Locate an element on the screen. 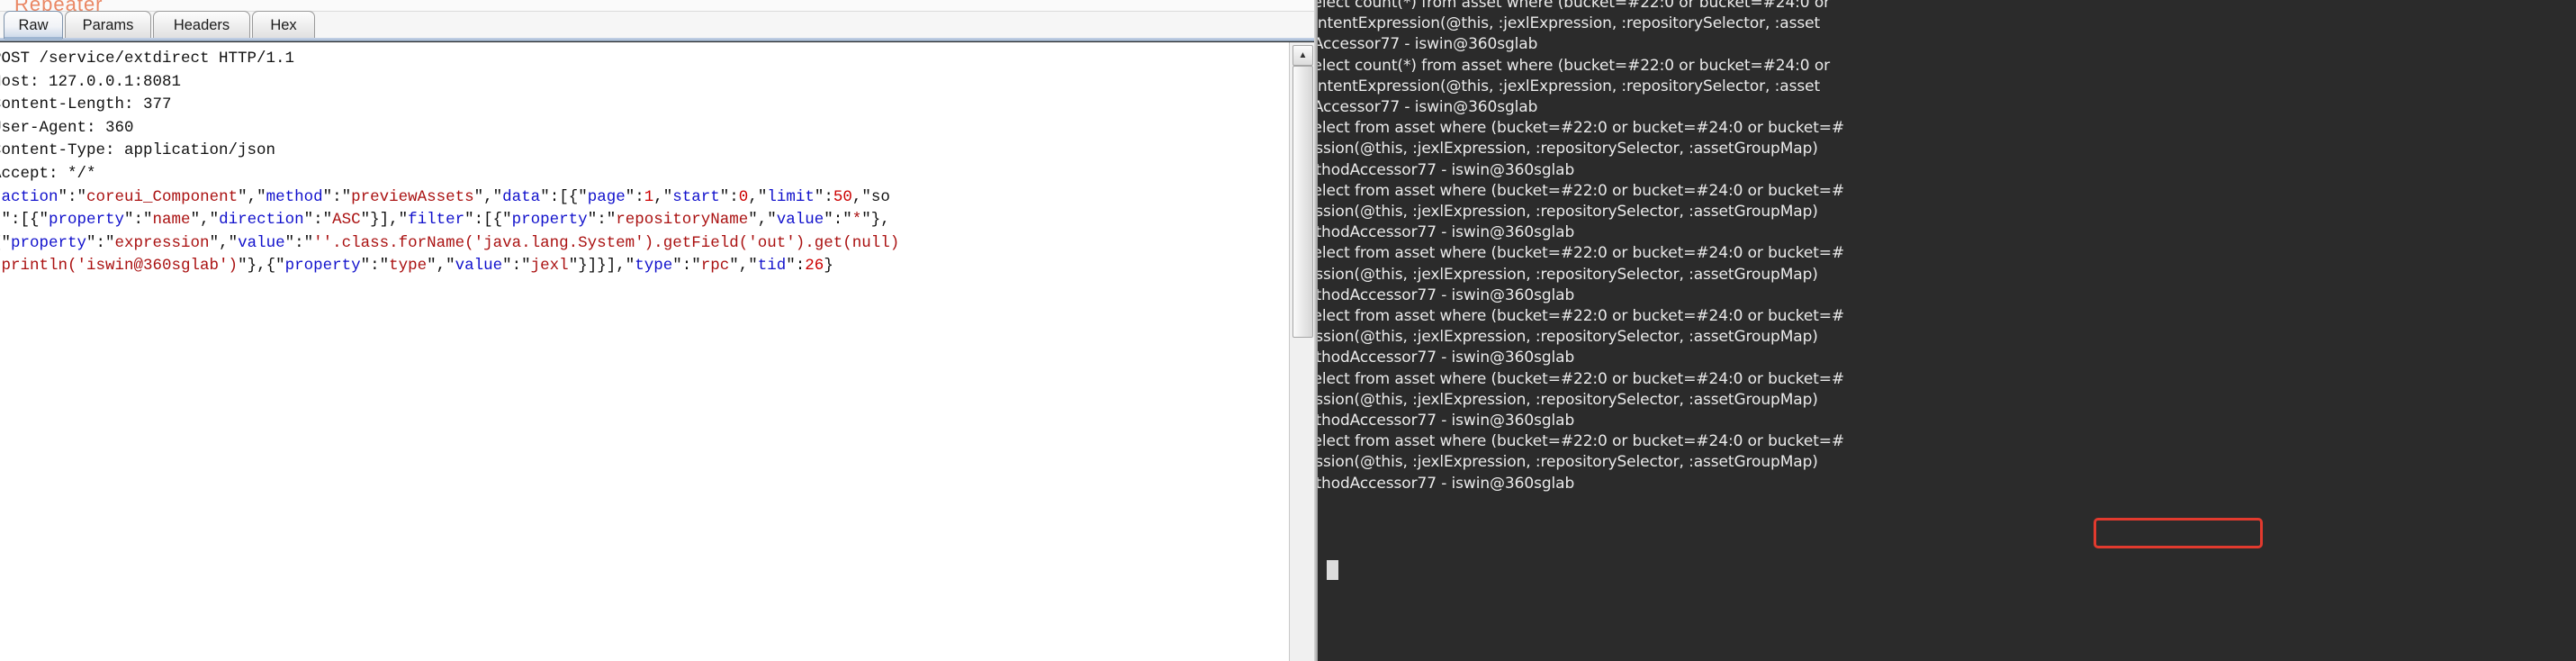  scroll-up-arrow-icon: ▲ is located at coordinates (1303, 55).